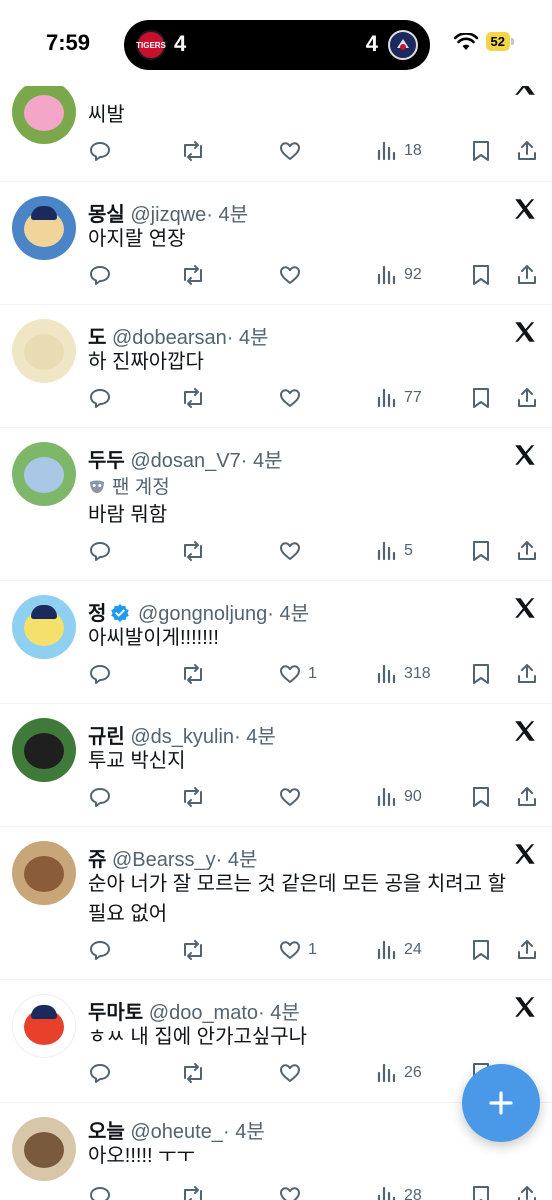  What do you see at coordinates (399, 151) in the screenshot?
I see `views-button: 18` at bounding box center [399, 151].